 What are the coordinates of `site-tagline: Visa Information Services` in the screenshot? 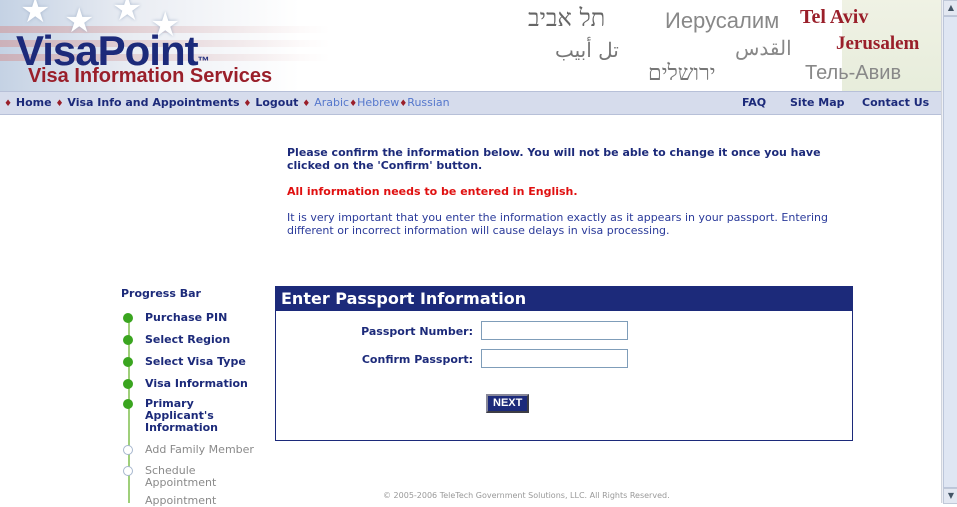 It's located at (150, 76).